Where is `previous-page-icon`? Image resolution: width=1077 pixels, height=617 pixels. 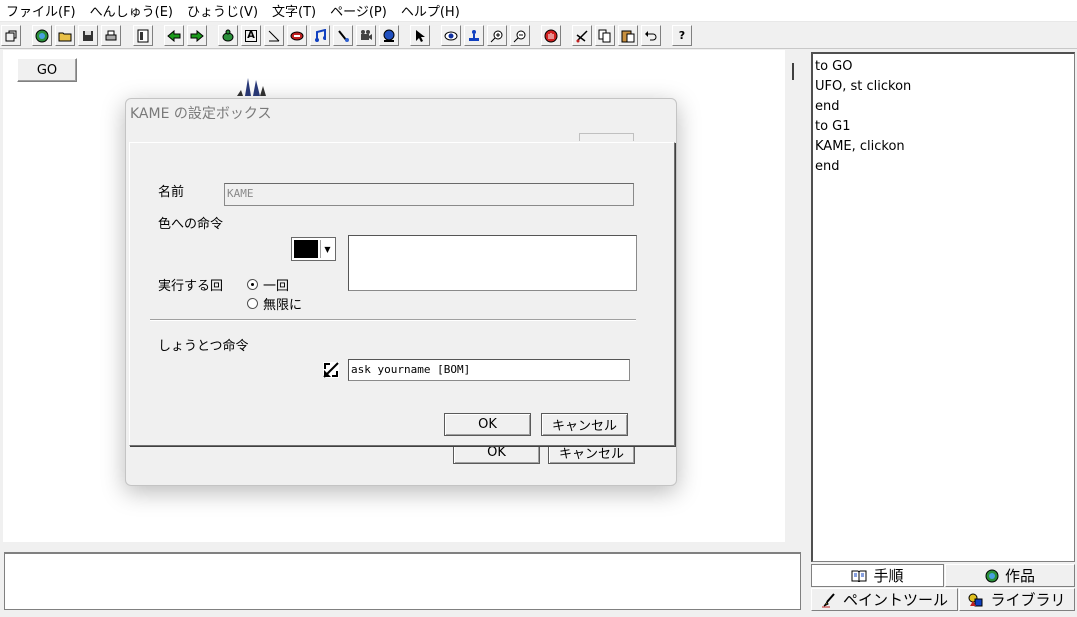 previous-page-icon is located at coordinates (174, 35).